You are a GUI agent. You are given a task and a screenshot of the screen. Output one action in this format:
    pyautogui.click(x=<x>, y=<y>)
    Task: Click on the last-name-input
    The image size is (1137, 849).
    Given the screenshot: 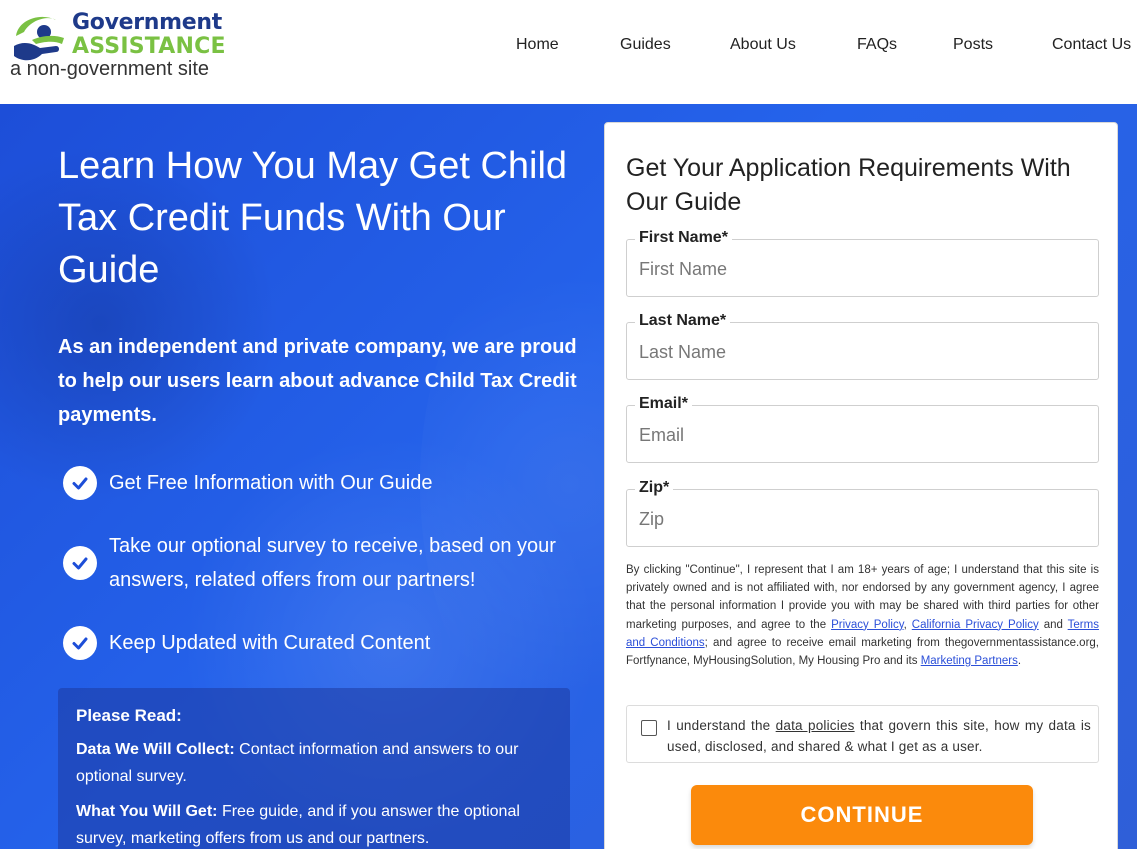 What is the action you would take?
    pyautogui.click(x=859, y=352)
    